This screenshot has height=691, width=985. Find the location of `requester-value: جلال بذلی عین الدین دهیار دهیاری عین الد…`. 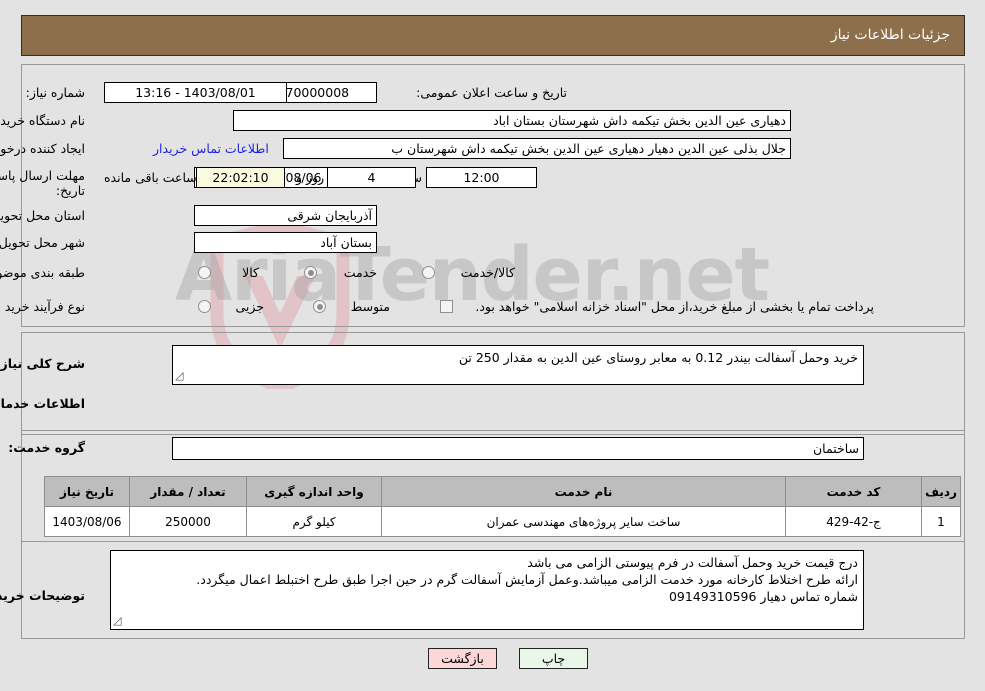

requester-value: جلال بذلی عین الدین دهیار دهیاری عین الد… is located at coordinates (537, 148).